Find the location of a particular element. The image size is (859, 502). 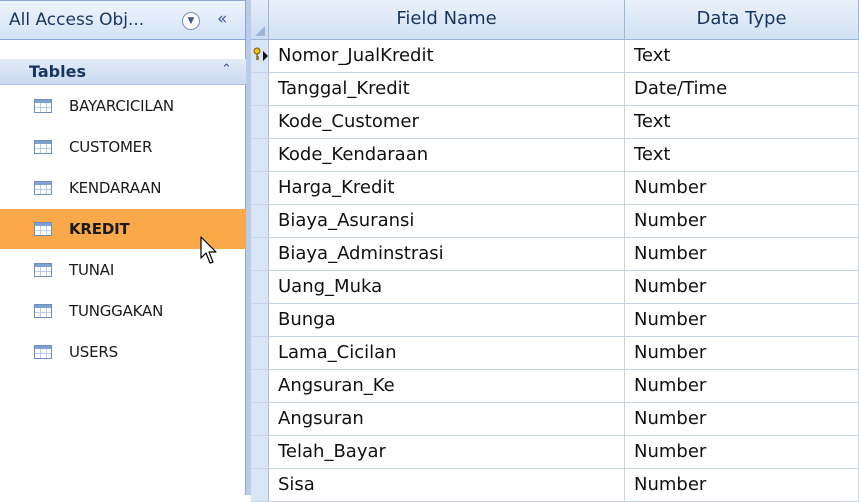

field-name-cell: Bunga is located at coordinates (447, 320).